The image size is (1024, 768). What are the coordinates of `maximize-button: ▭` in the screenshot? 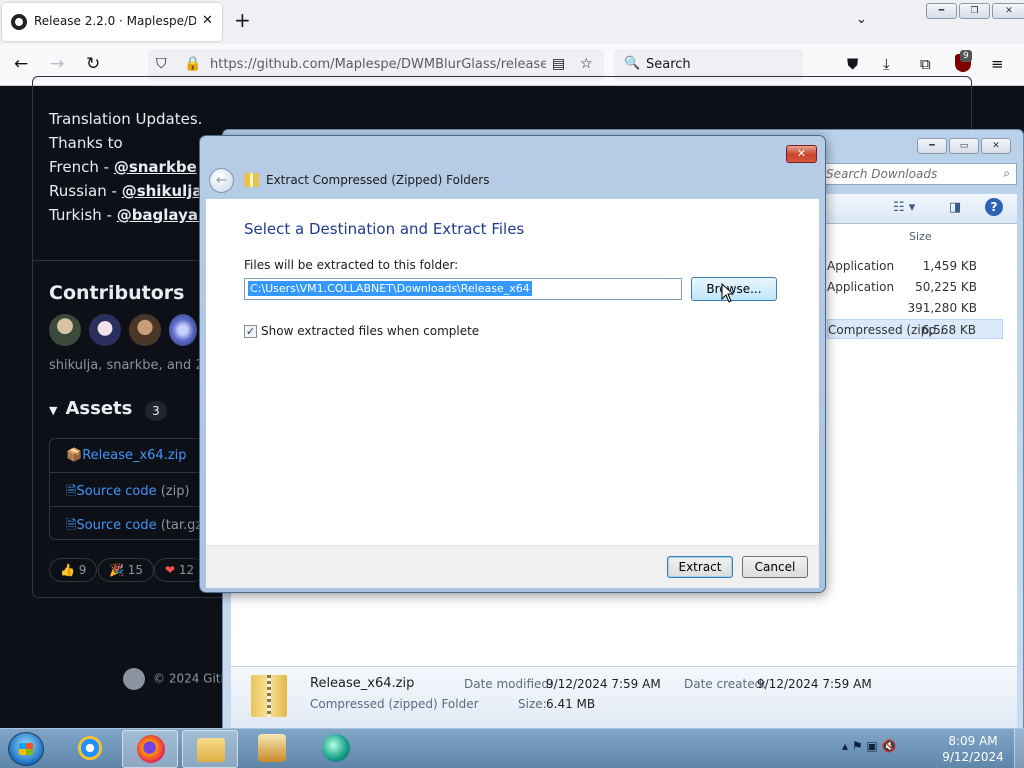 It's located at (964, 146).